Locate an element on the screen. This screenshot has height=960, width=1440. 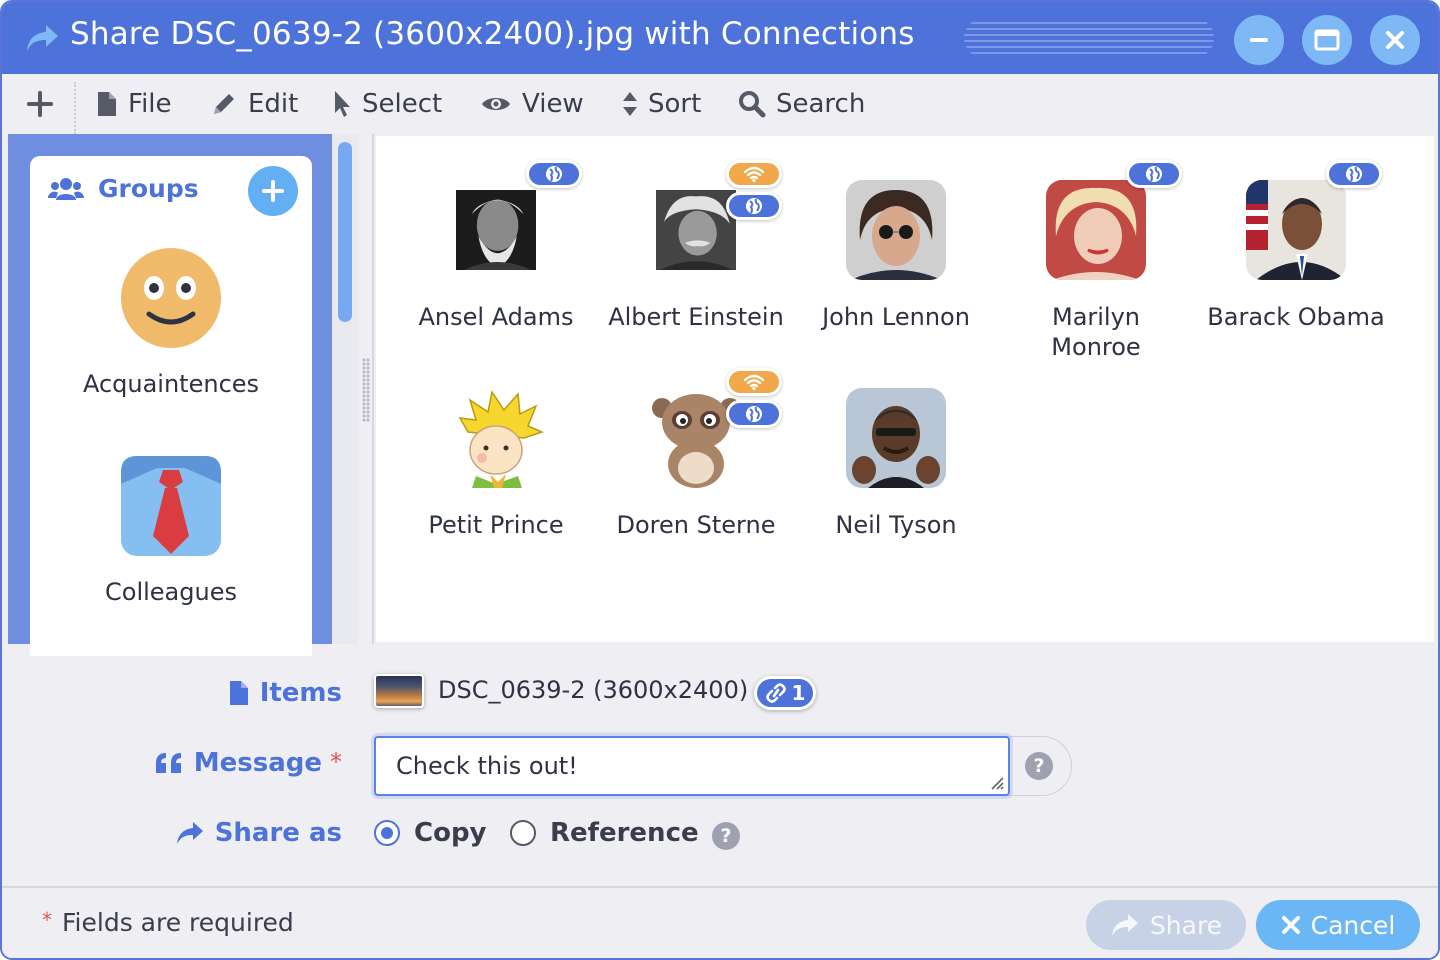
titlebar-drag-grip is located at coordinates (1089, 38).